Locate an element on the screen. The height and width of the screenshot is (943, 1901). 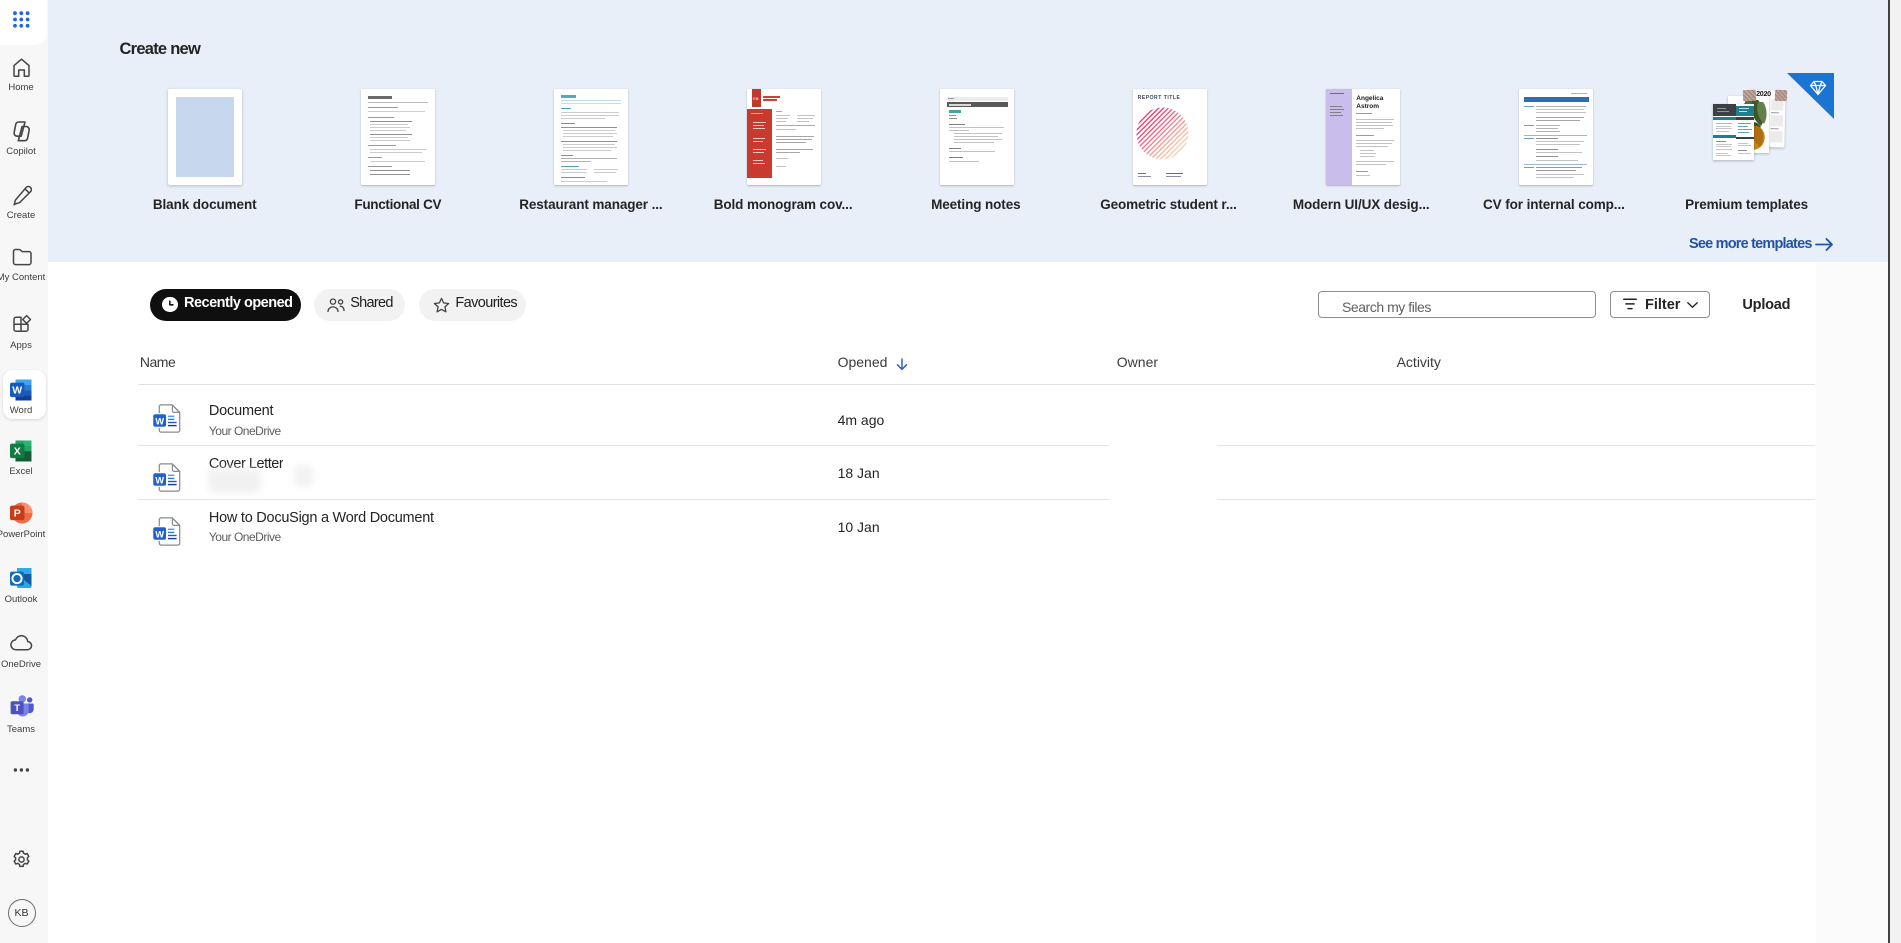
svg-text: T is located at coordinates (17, 708).